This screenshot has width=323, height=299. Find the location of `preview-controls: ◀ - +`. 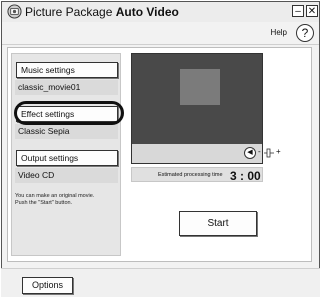

preview-controls: ◀ - + is located at coordinates (206, 154).